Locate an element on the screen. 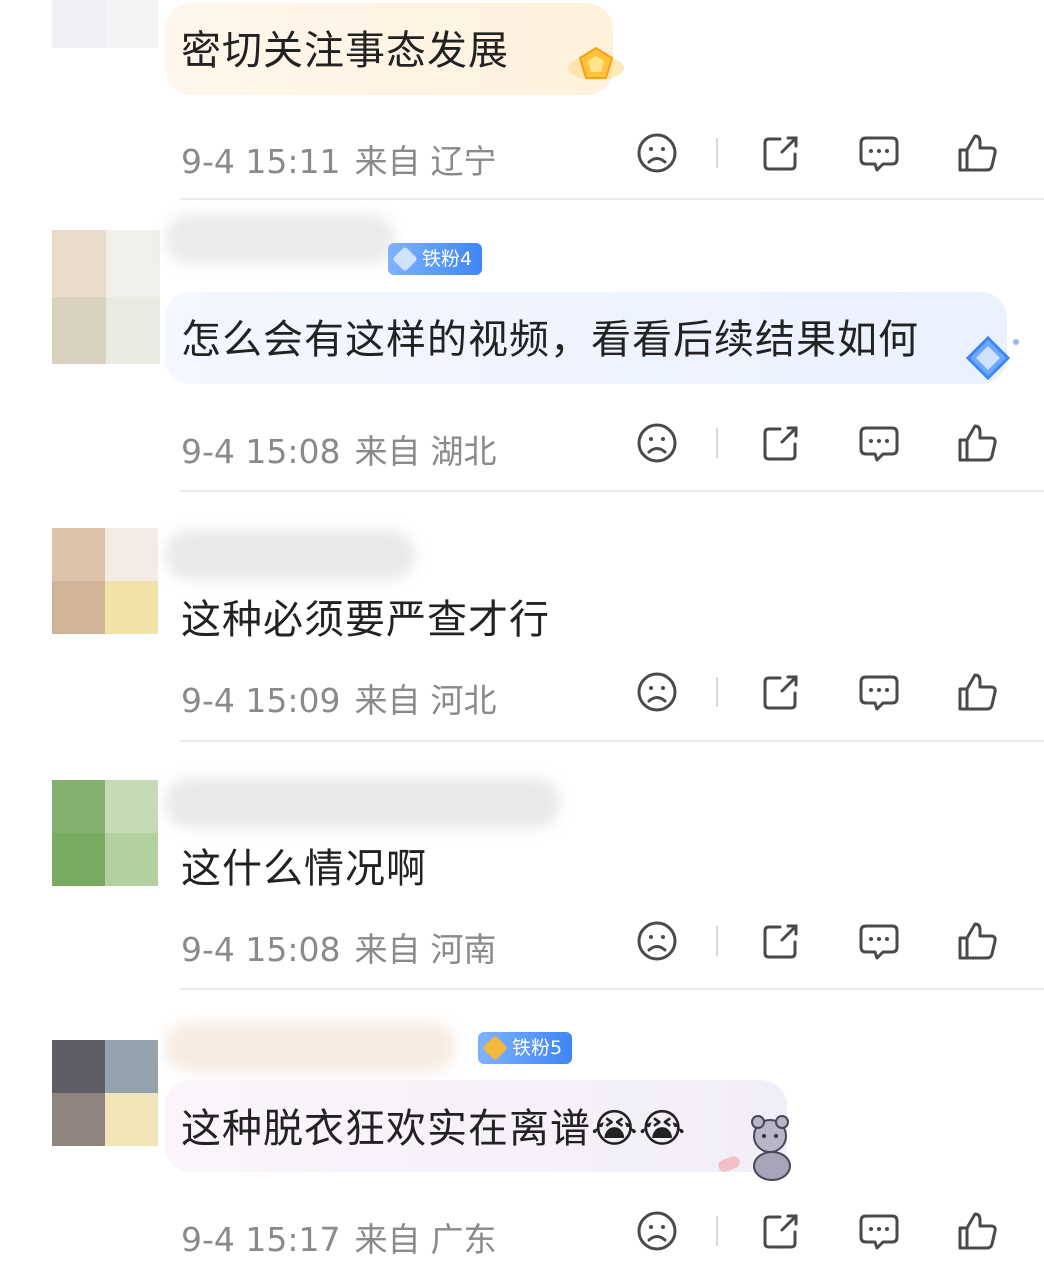  bear-sticker-decoration is located at coordinates (762, 1149).